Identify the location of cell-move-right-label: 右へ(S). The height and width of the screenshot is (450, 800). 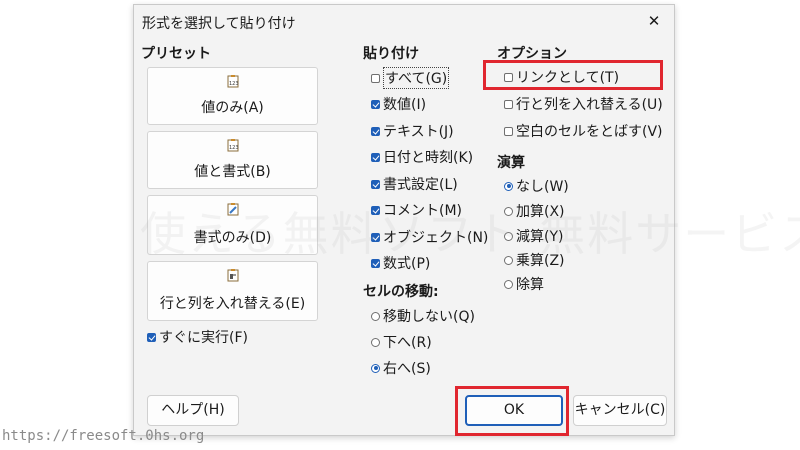
(407, 369).